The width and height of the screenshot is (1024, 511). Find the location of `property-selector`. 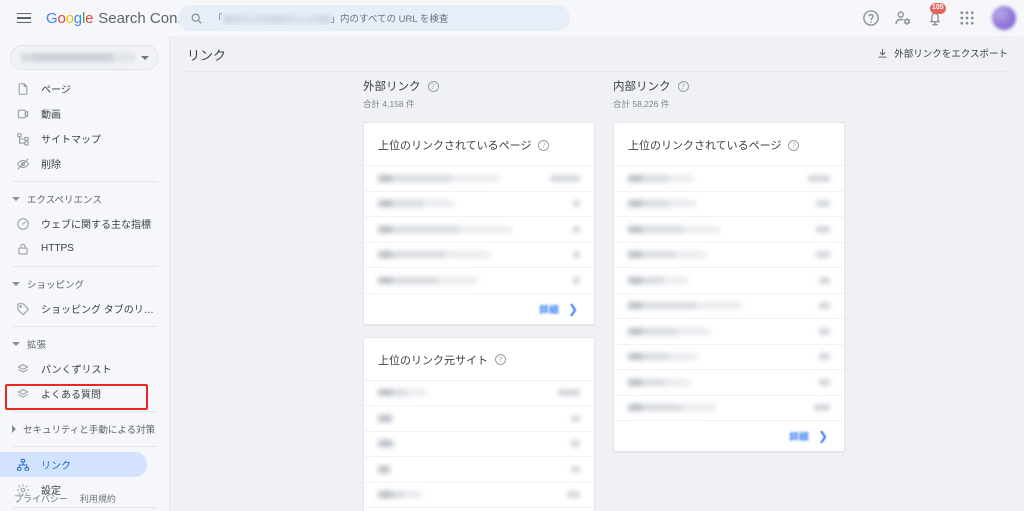

property-selector is located at coordinates (84, 57).